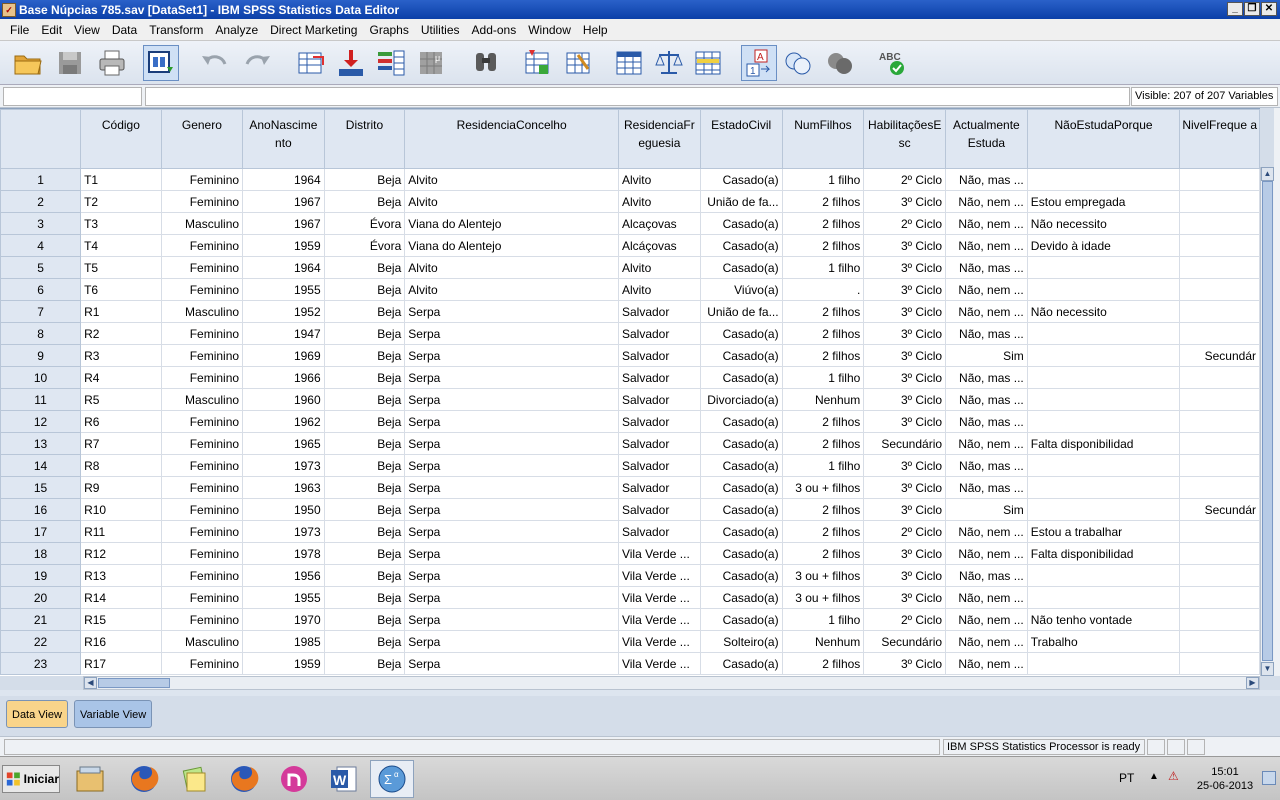 The height and width of the screenshot is (800, 1280). What do you see at coordinates (1103, 201) in the screenshot?
I see `data-cell: Estou empregada` at bounding box center [1103, 201].